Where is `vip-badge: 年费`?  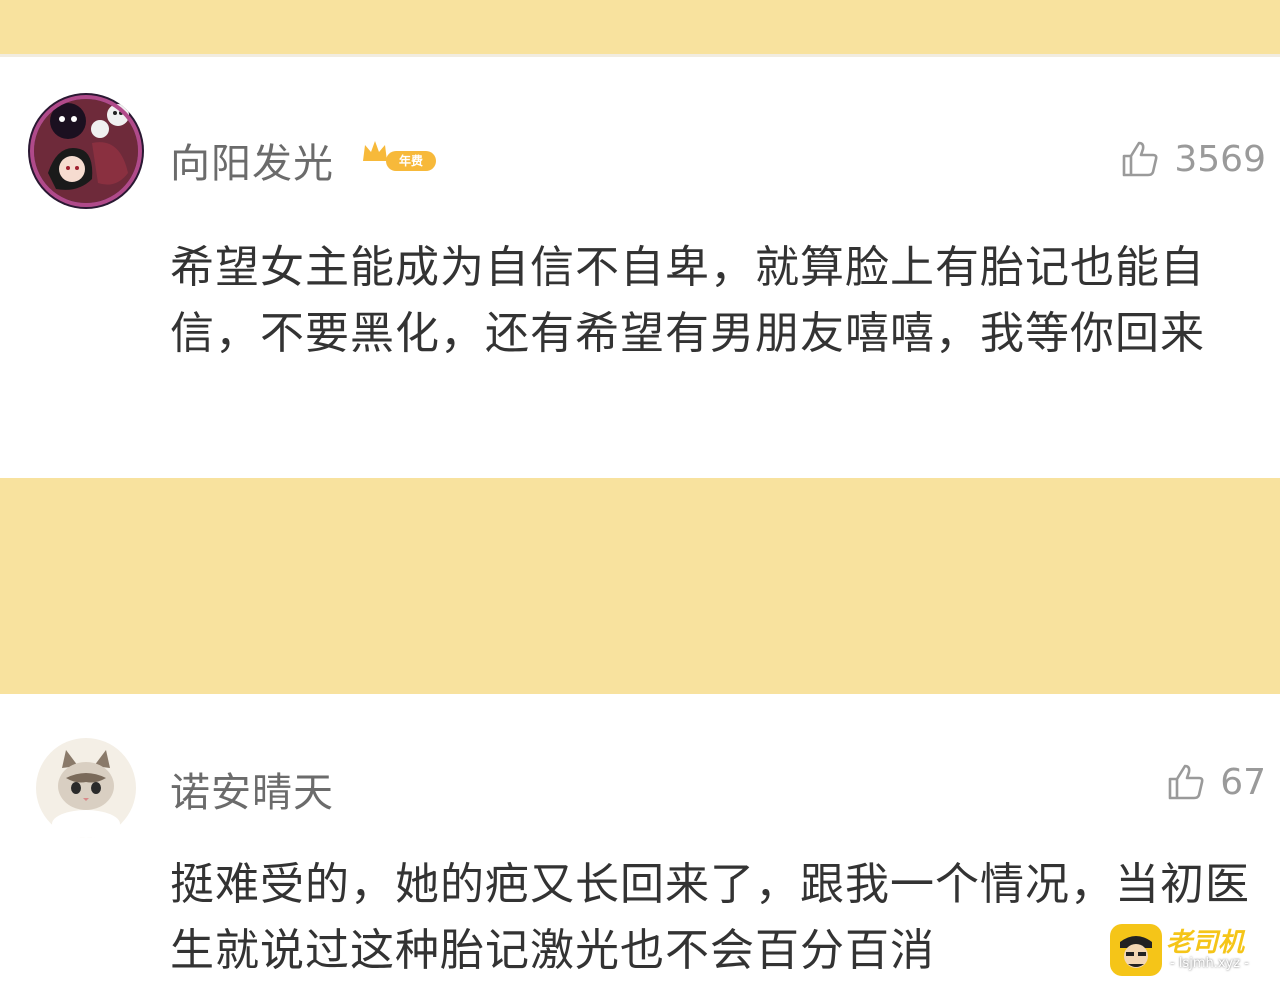
vip-badge: 年费 is located at coordinates (400, 155).